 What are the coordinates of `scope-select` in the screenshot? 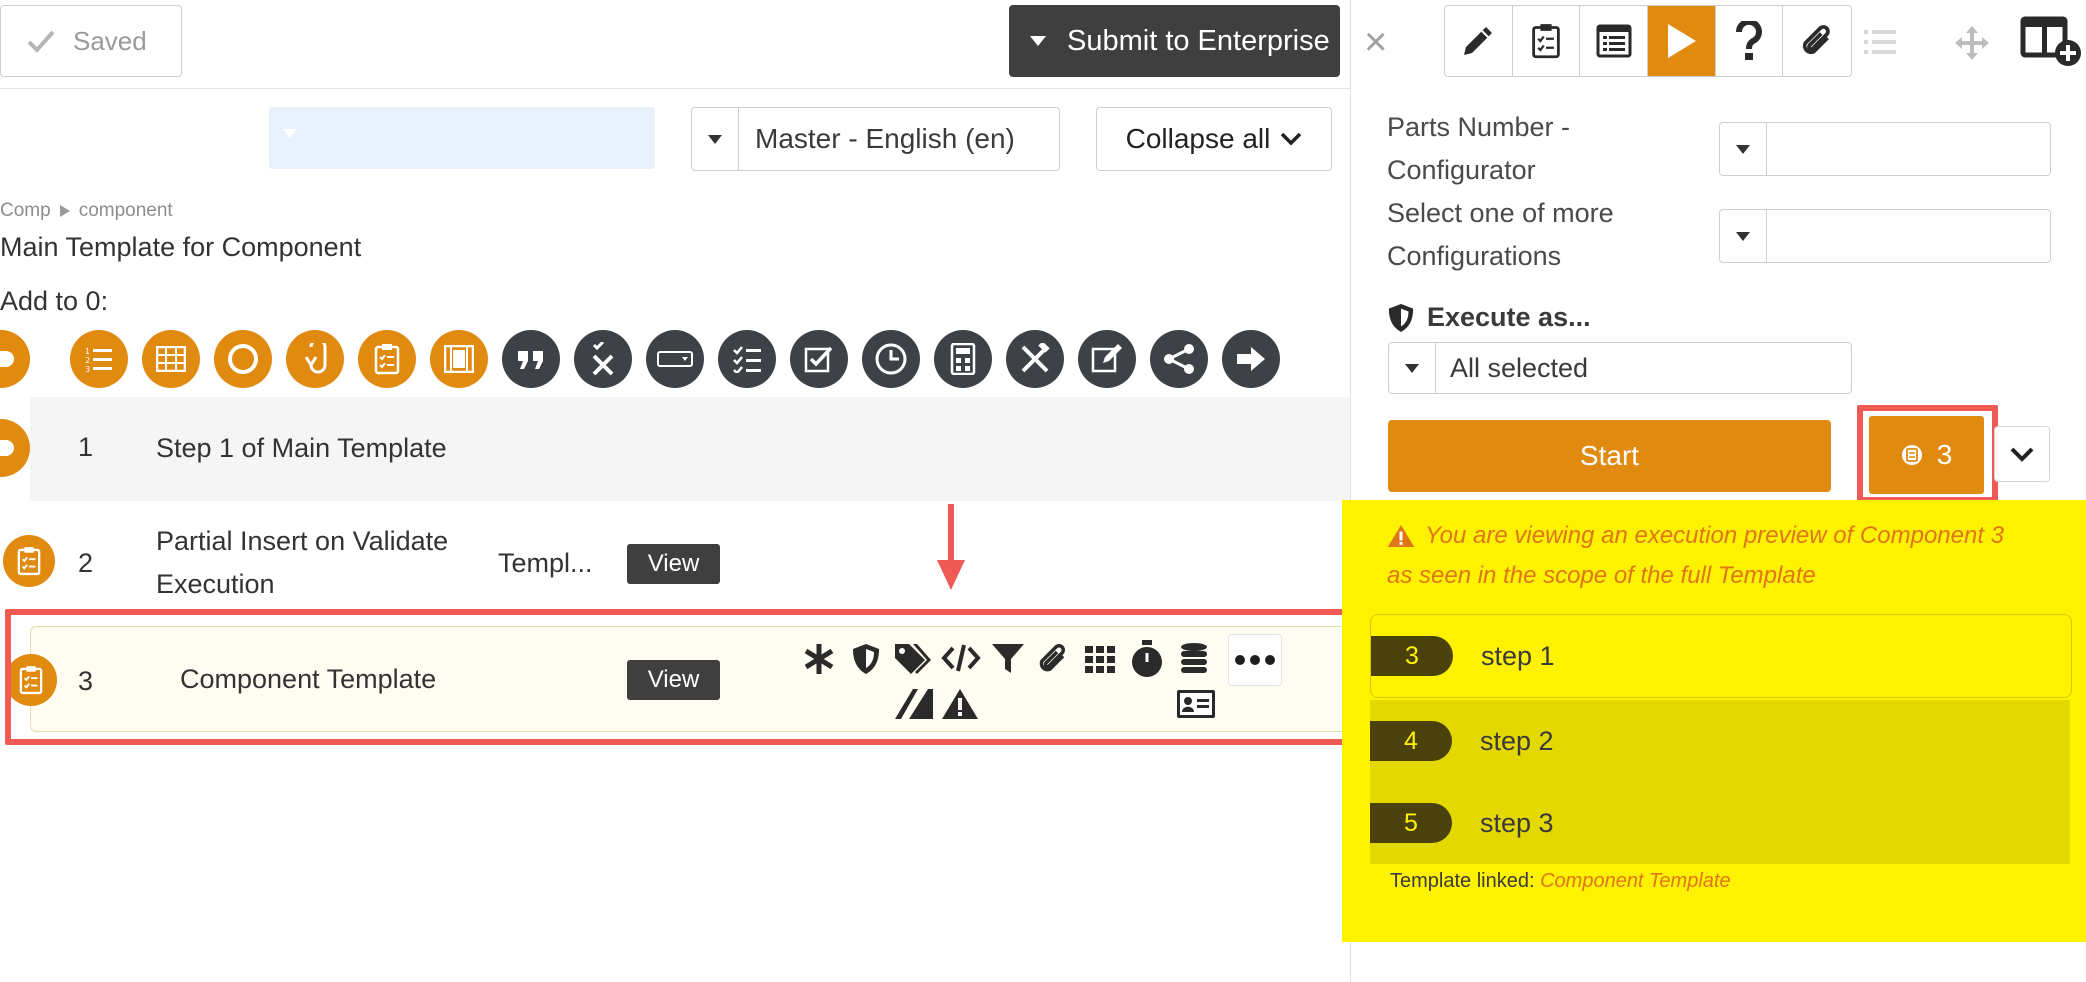 It's located at (462, 138).